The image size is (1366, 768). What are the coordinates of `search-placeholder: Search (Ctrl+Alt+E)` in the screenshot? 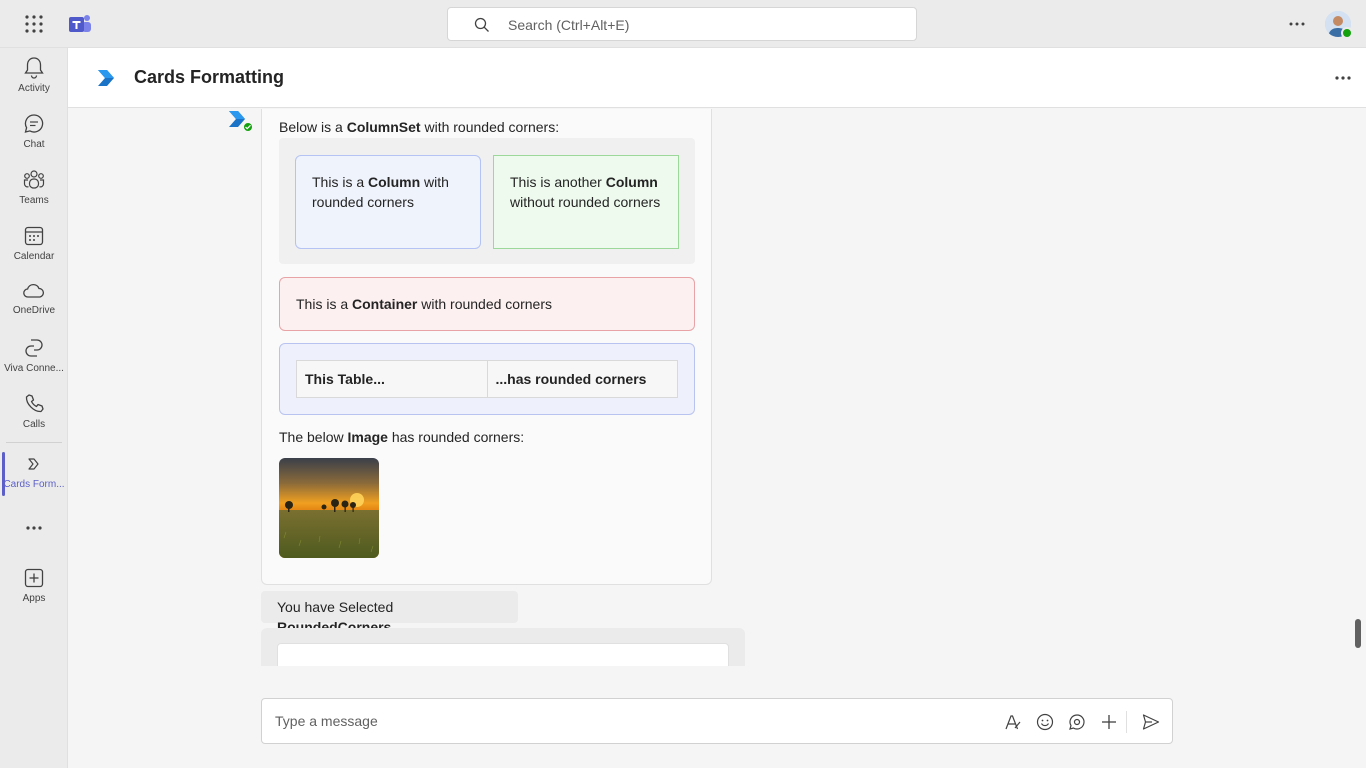 It's located at (569, 25).